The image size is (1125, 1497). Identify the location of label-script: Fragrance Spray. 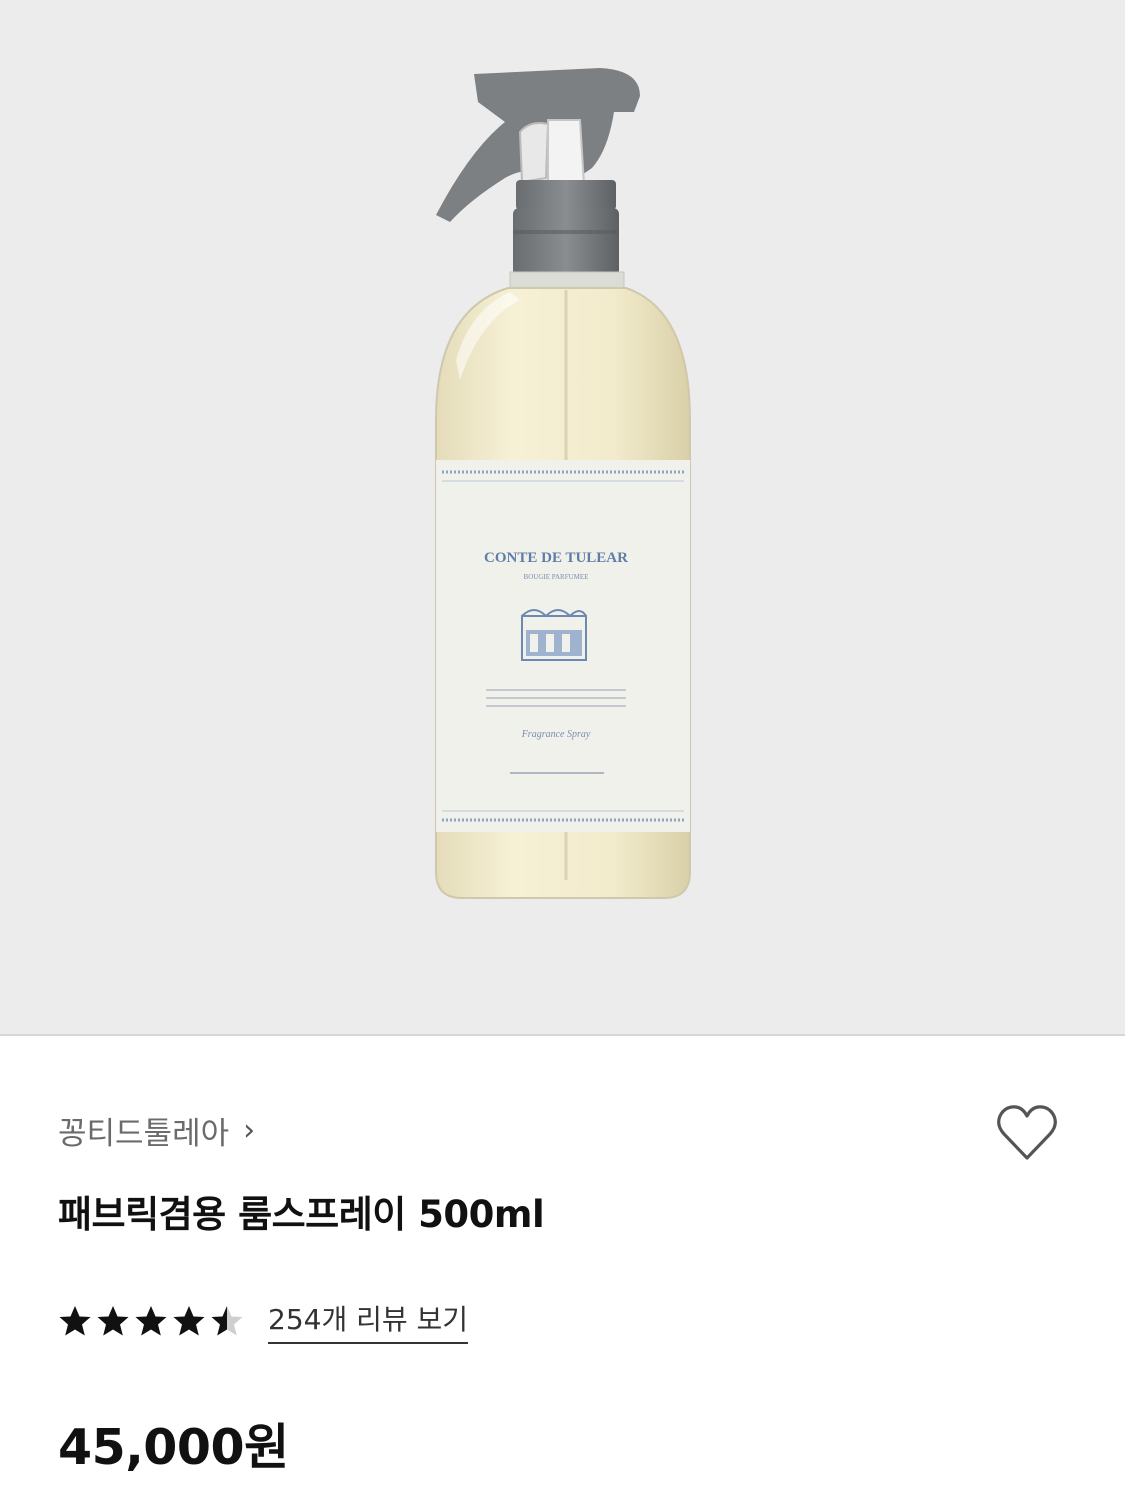
(556, 734).